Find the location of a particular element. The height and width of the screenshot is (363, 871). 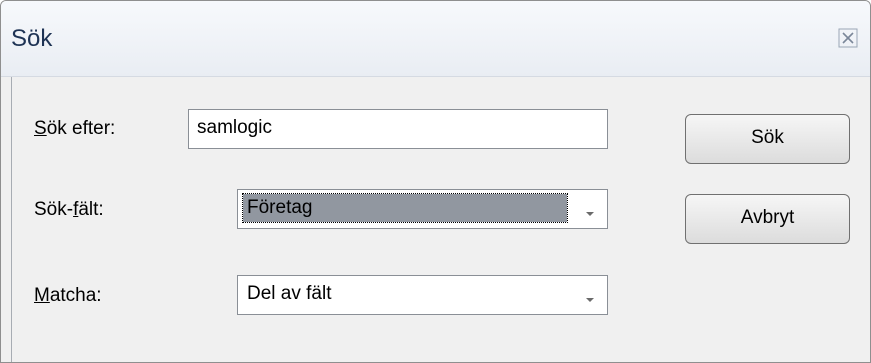

search-field-label: Sök-fält: is located at coordinates (69, 209).